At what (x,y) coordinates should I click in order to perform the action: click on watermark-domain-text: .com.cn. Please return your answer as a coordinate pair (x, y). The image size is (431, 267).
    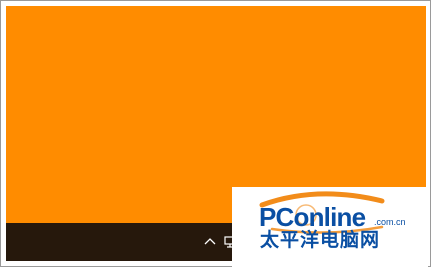
    Looking at the image, I should click on (390, 222).